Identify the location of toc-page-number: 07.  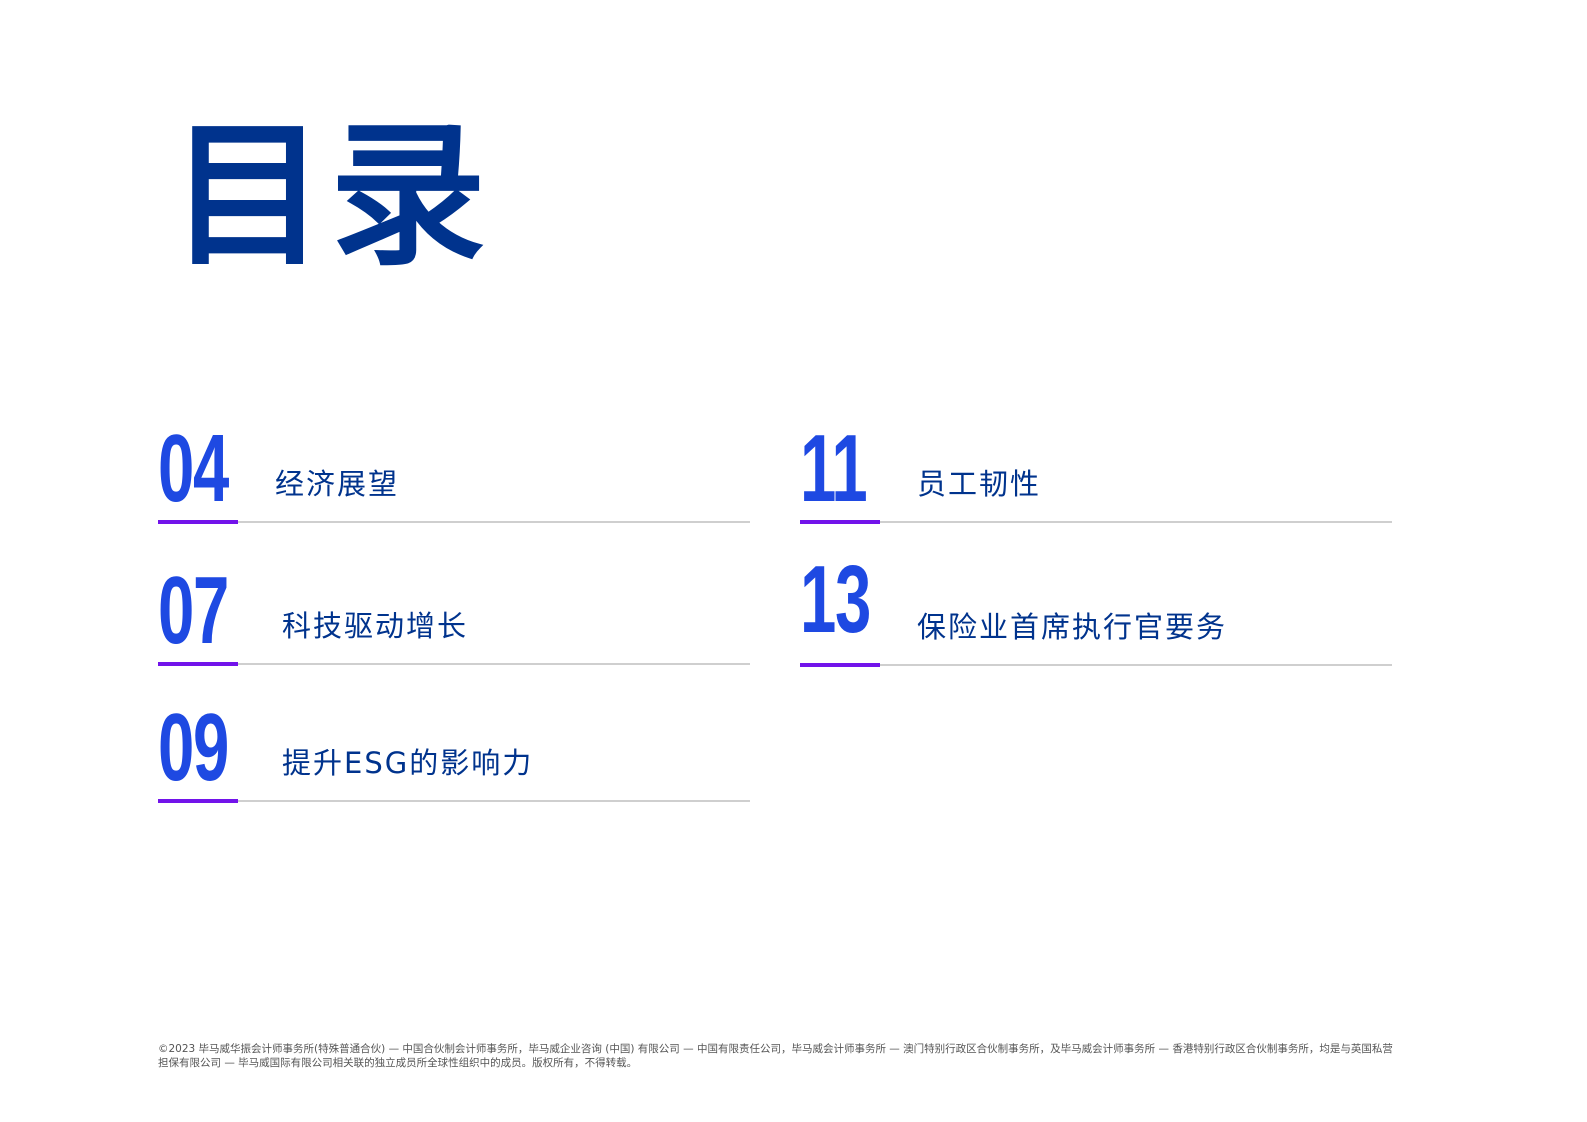
(193, 610).